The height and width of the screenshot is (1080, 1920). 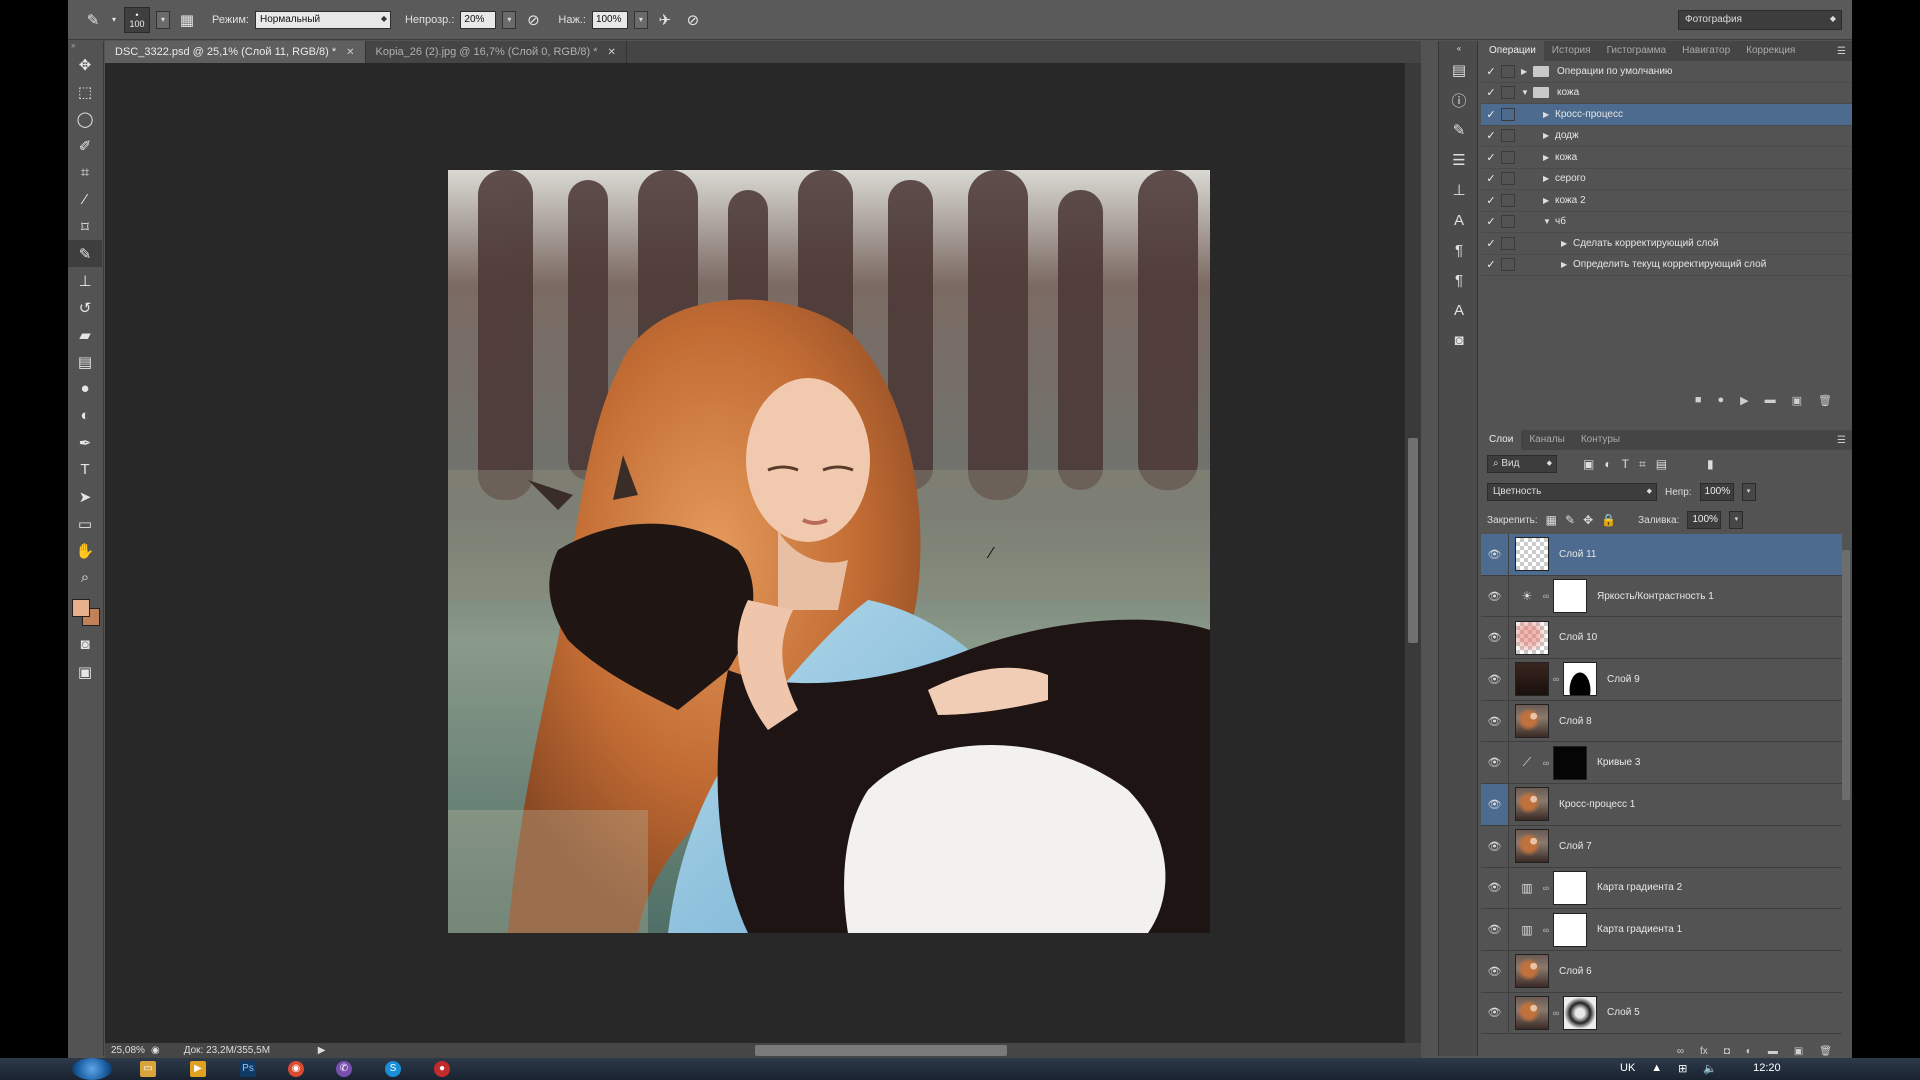 I want to click on tab-adjustments: Коррекция, so click(x=1770, y=51).